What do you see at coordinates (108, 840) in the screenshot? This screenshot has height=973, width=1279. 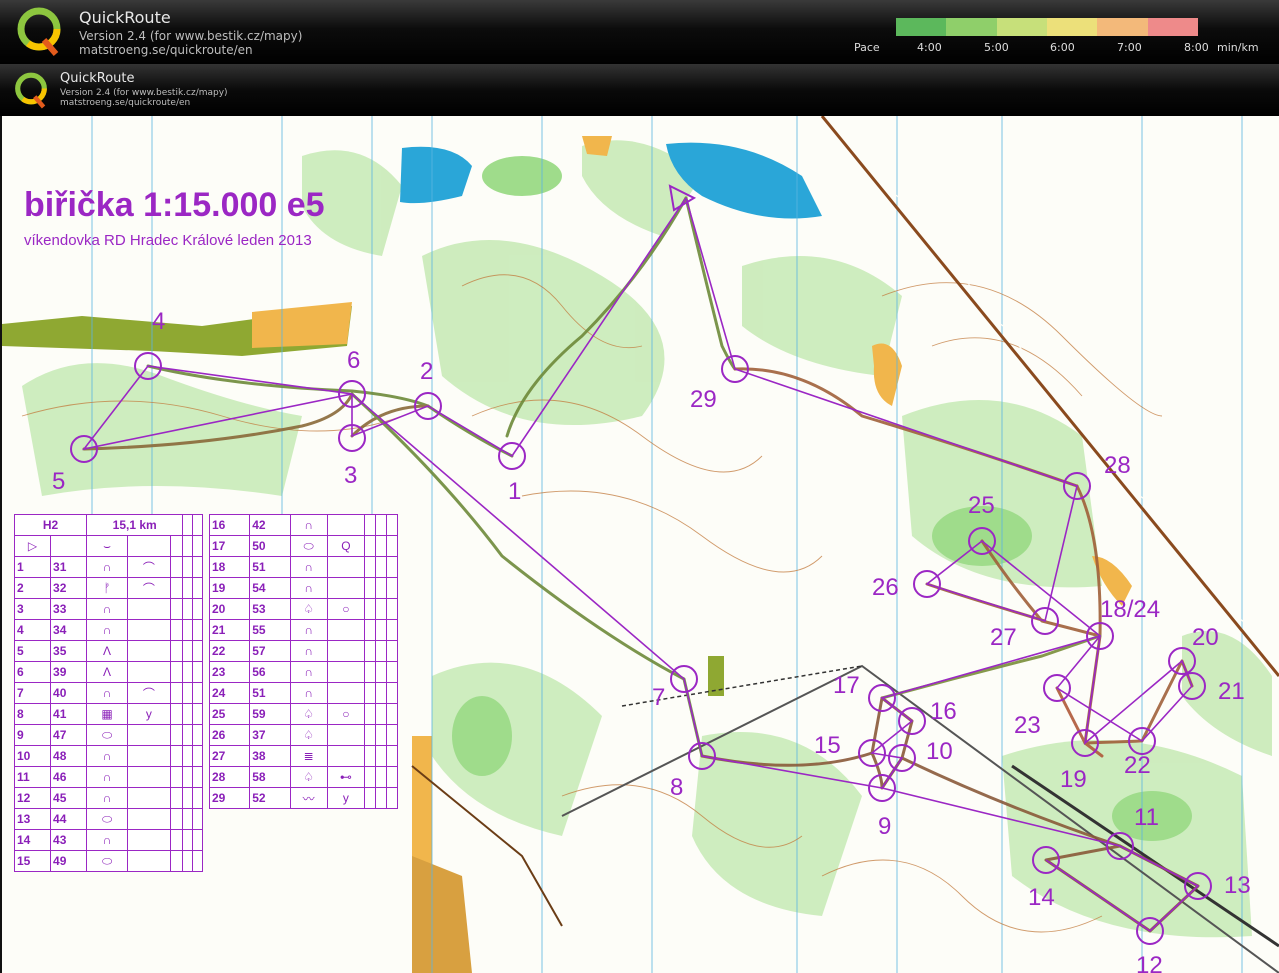 I see `description-row: 14 43 ∩` at bounding box center [108, 840].